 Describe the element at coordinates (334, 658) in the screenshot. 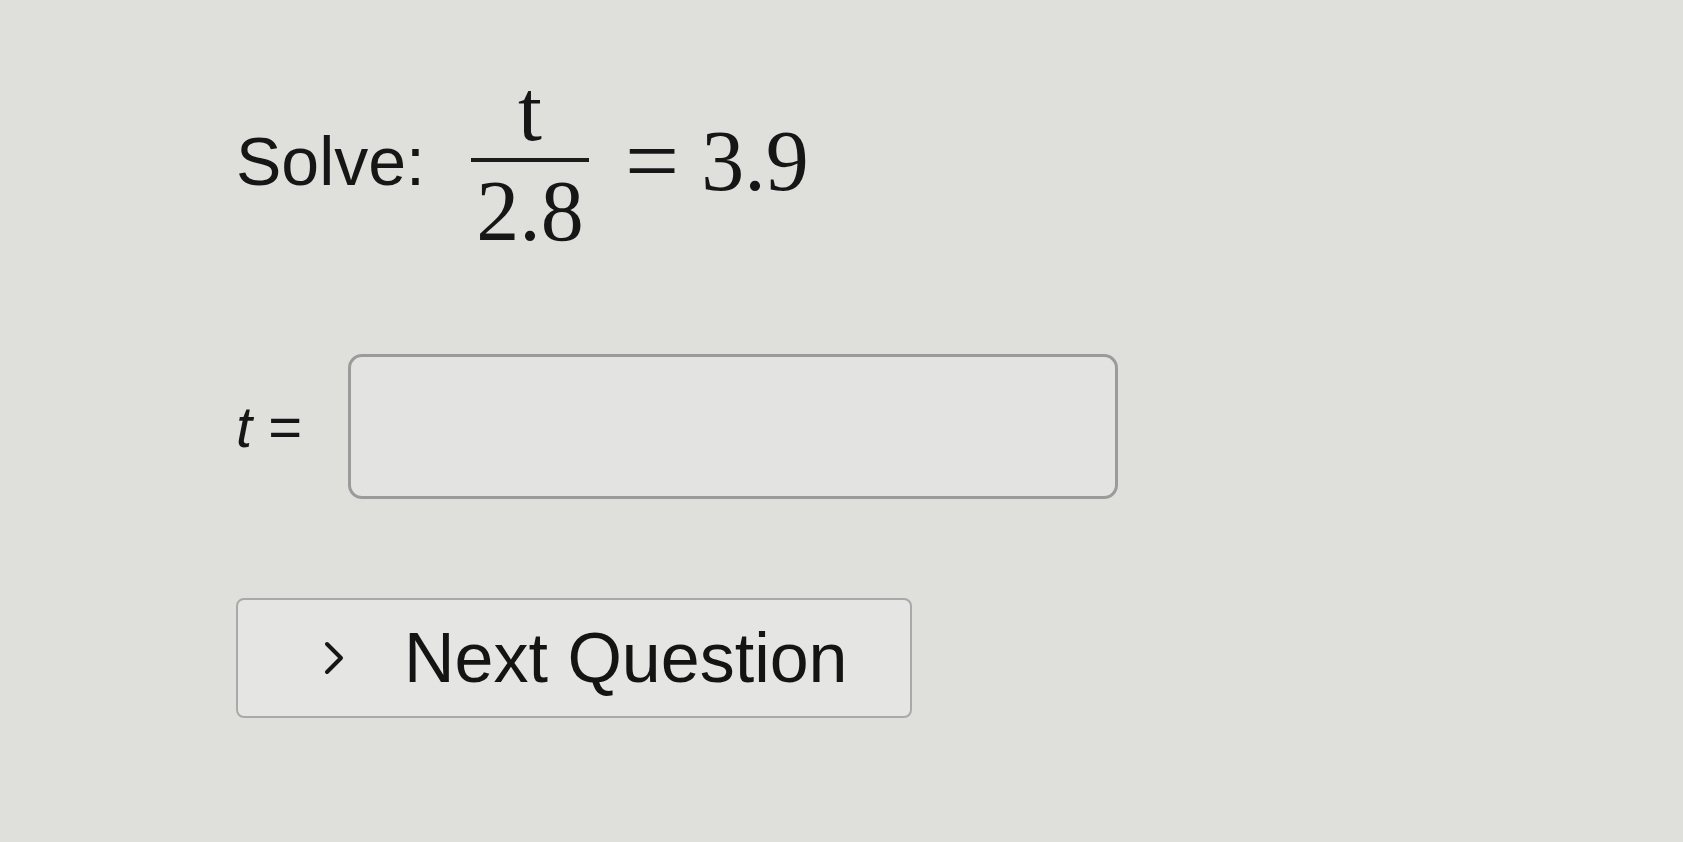

I see `chevron-icon` at that location.